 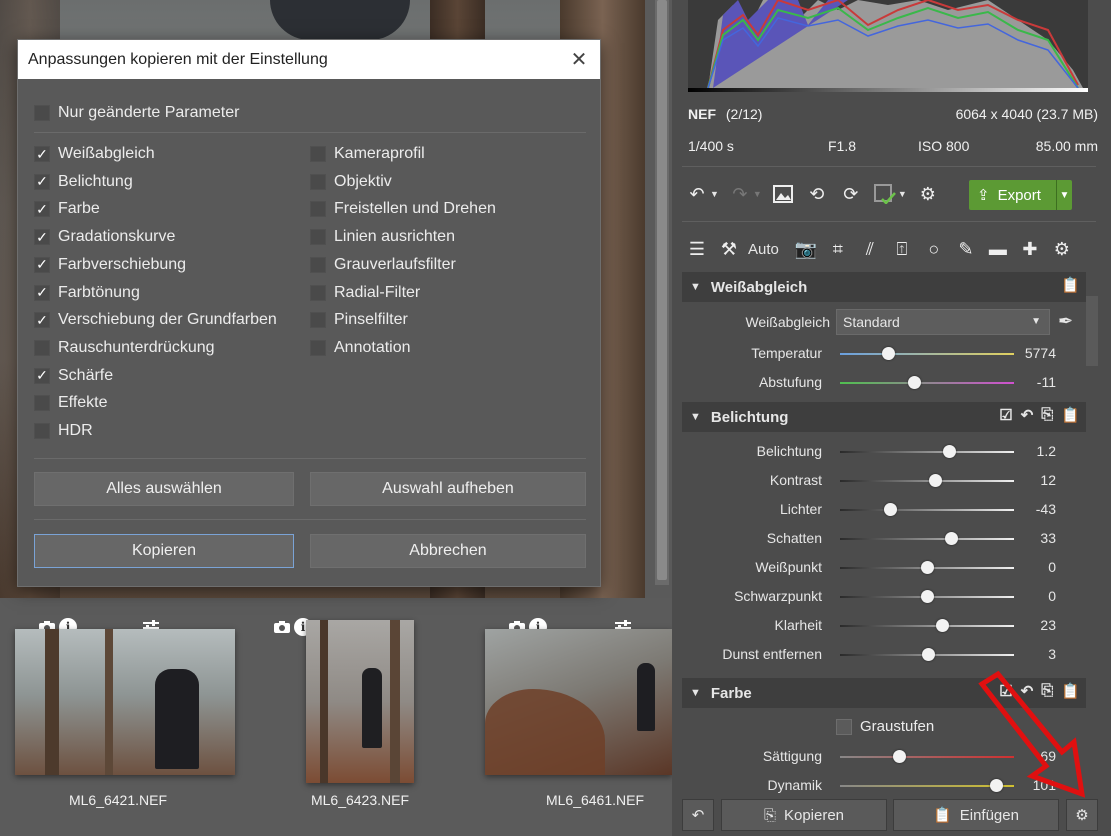 I want to click on copy-option-checkbox: Rauschunterdrückung, so click(x=124, y=348).